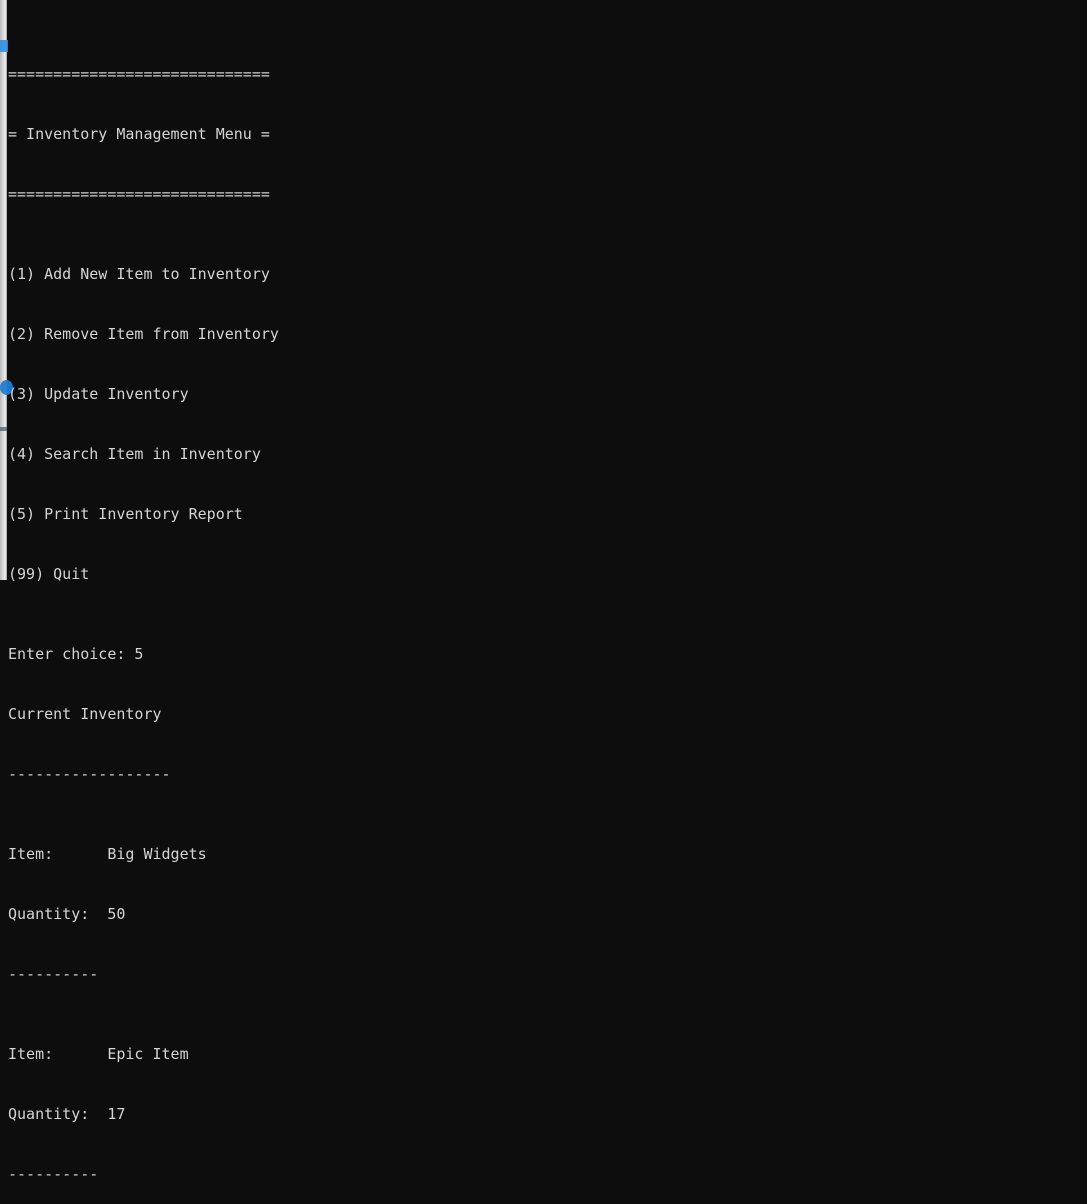 The height and width of the screenshot is (1204, 1087). What do you see at coordinates (67, 1114) in the screenshot?
I see `inventory-item-quantity-1: Quantity: 17` at bounding box center [67, 1114].